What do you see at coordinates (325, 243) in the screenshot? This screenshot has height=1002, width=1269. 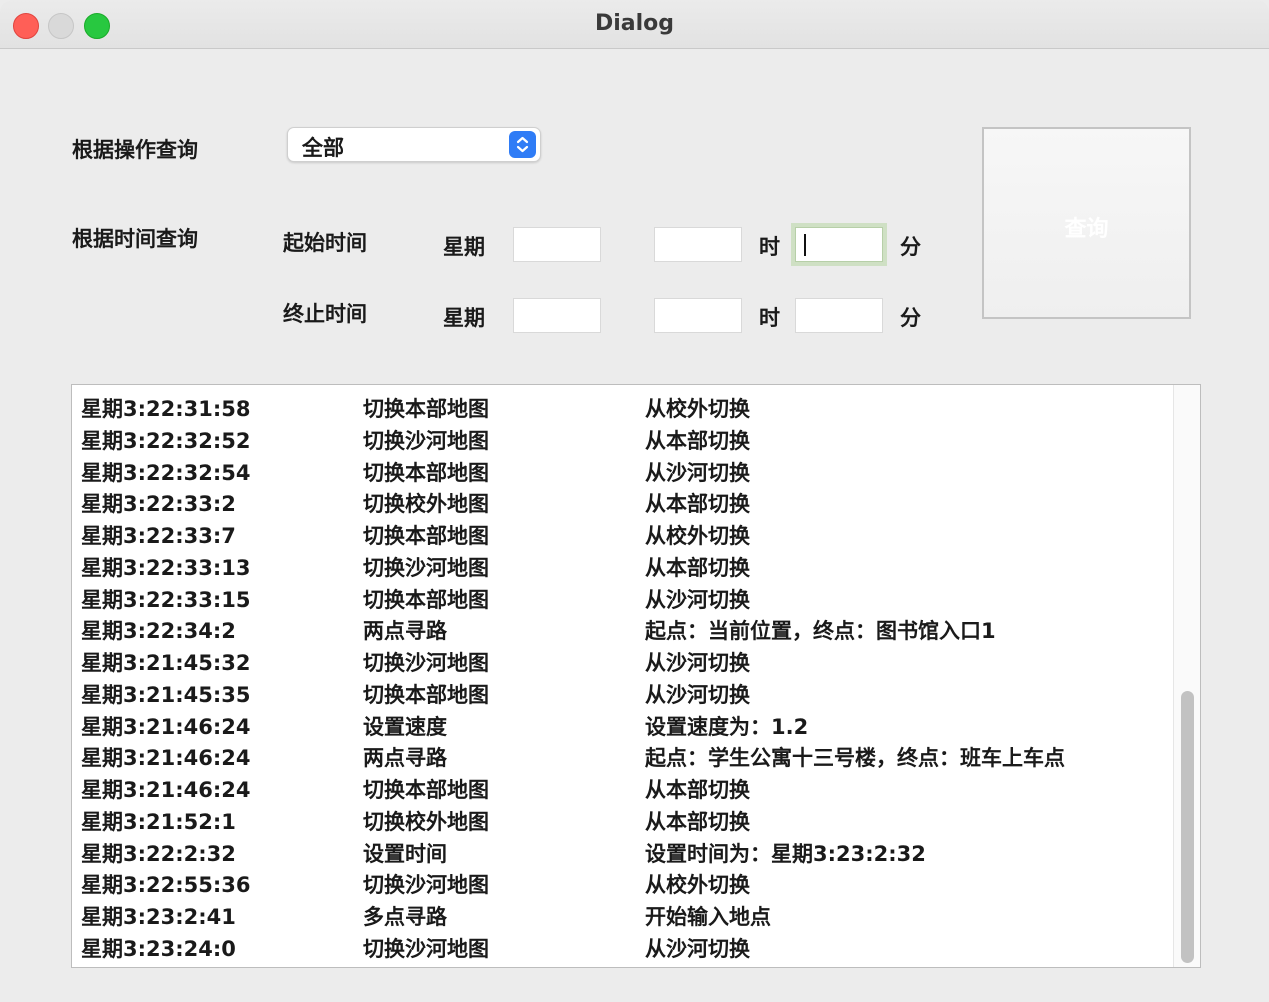 I see `start-time-label: 起始时间` at bounding box center [325, 243].